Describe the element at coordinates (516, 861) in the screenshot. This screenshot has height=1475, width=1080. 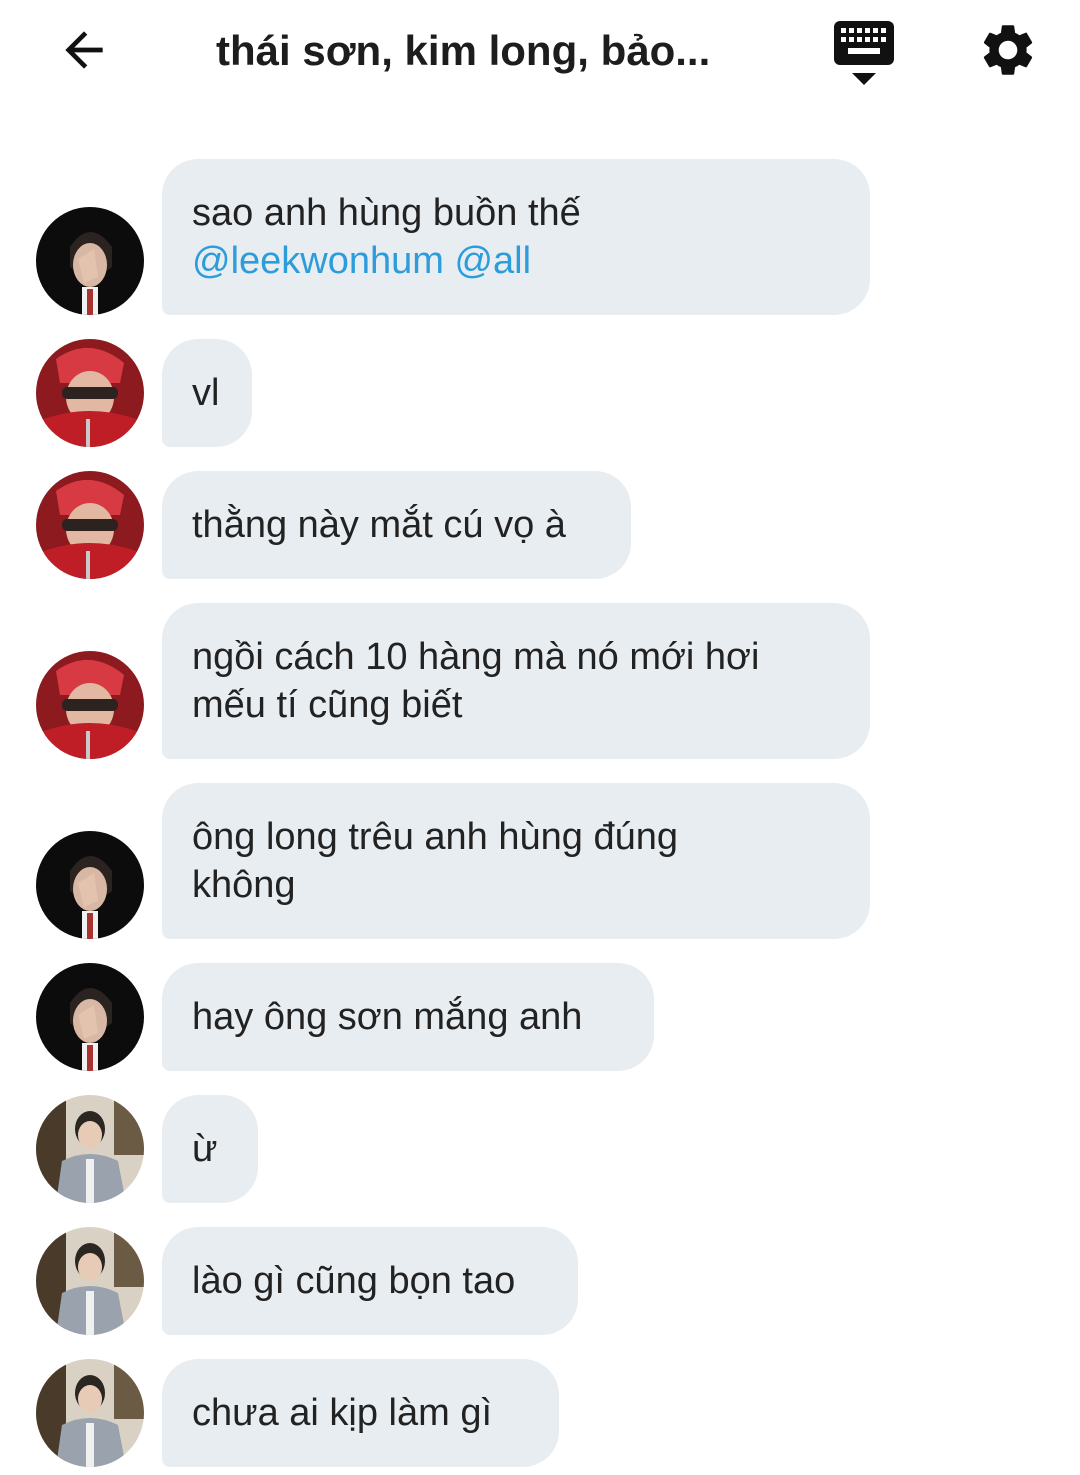
I see `message-bubble: ông long trêu anh hùng đúng không` at that location.